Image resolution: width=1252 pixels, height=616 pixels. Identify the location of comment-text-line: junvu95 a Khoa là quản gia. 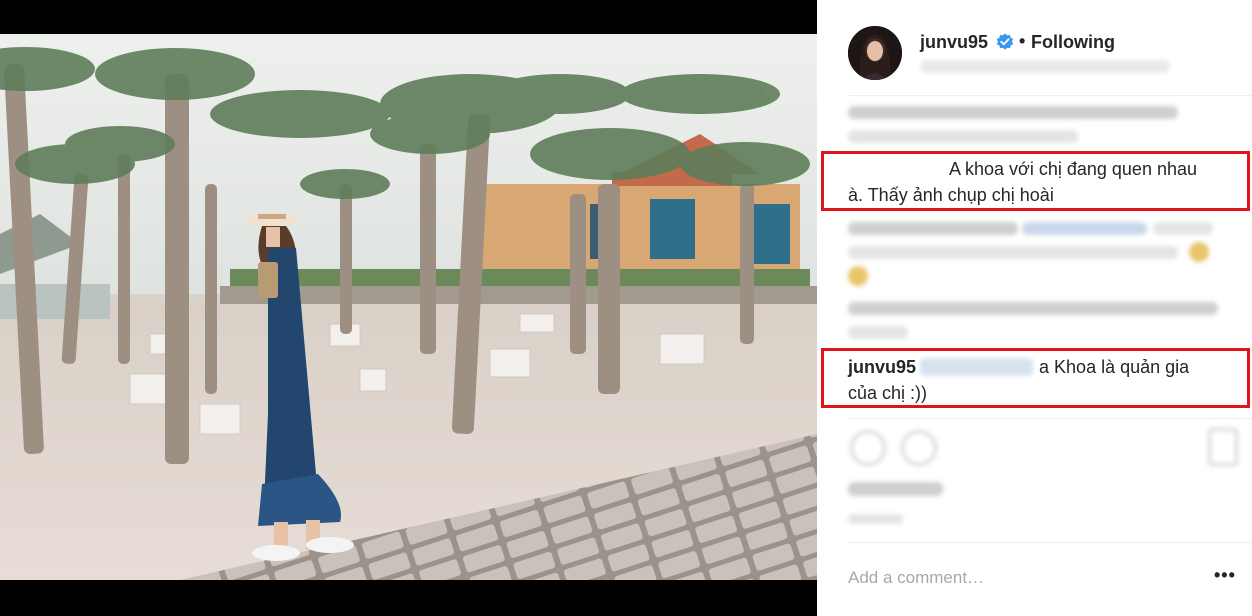
(1045, 367).